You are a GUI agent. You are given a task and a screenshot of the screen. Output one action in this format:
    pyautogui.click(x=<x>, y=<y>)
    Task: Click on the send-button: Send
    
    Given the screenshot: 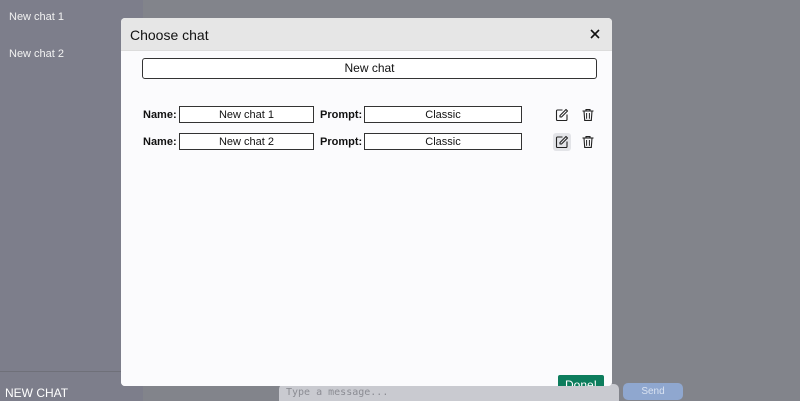 What is the action you would take?
    pyautogui.click(x=653, y=391)
    